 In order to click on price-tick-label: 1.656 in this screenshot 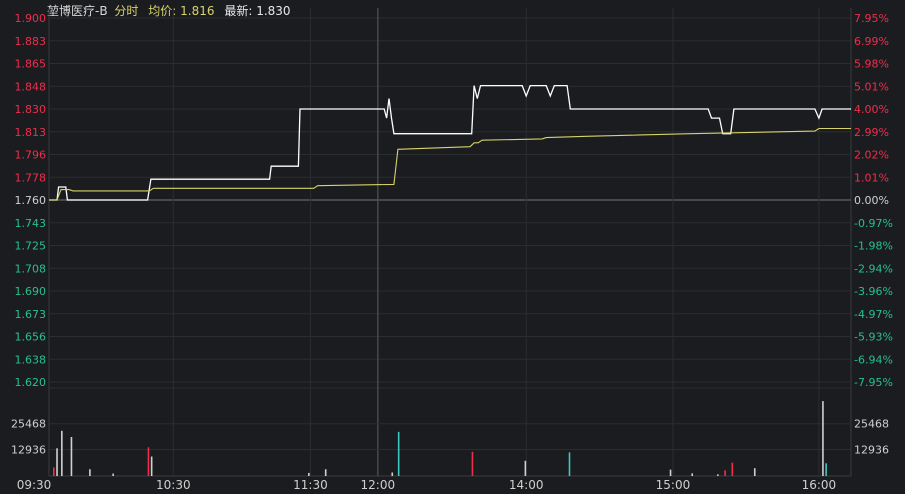, I will do `click(31, 337)`.